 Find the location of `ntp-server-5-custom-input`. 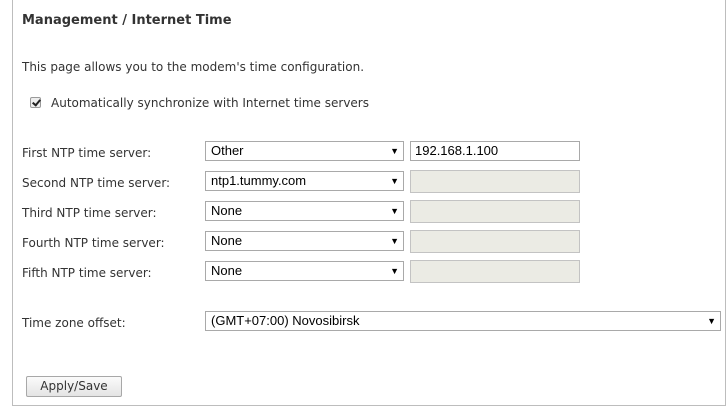

ntp-server-5-custom-input is located at coordinates (495, 271).